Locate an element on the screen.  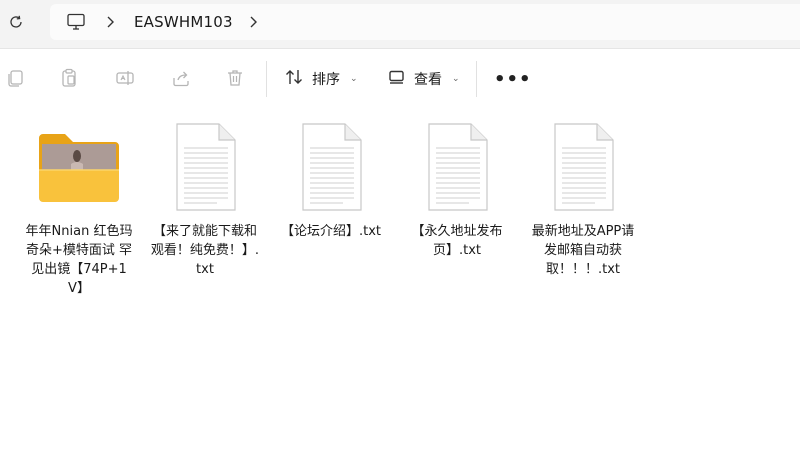
refresh-icon is located at coordinates (16, 22).